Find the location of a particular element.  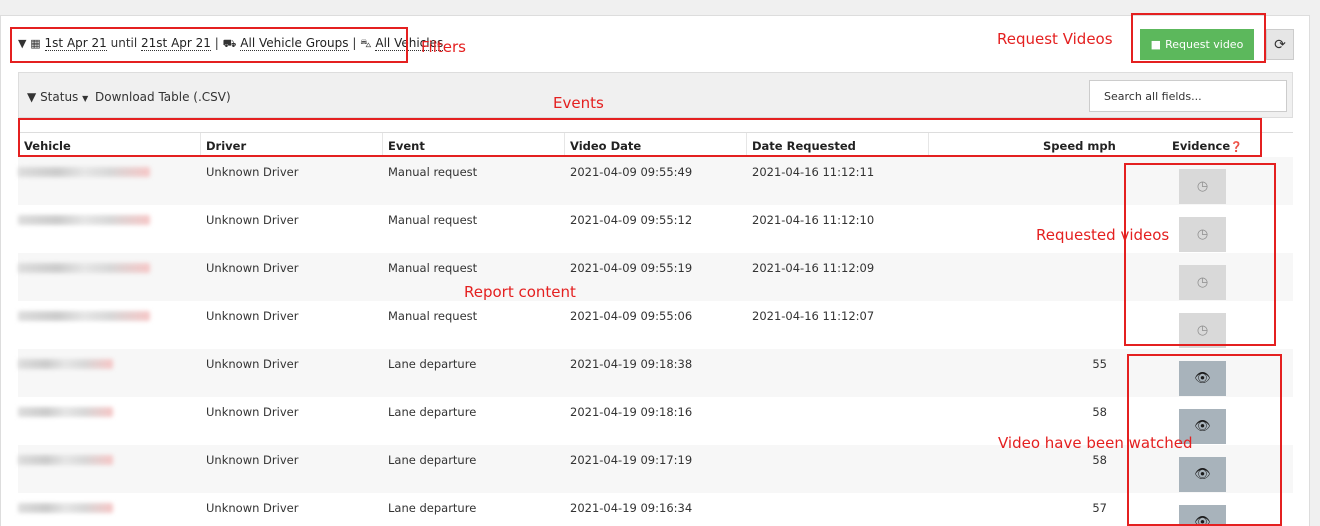

filter-icon: ▼ is located at coordinates (32, 97).